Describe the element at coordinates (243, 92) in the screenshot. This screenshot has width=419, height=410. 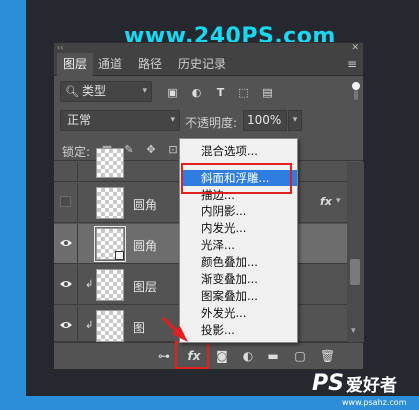
I see `shape-filter-icon: ⬚` at that location.